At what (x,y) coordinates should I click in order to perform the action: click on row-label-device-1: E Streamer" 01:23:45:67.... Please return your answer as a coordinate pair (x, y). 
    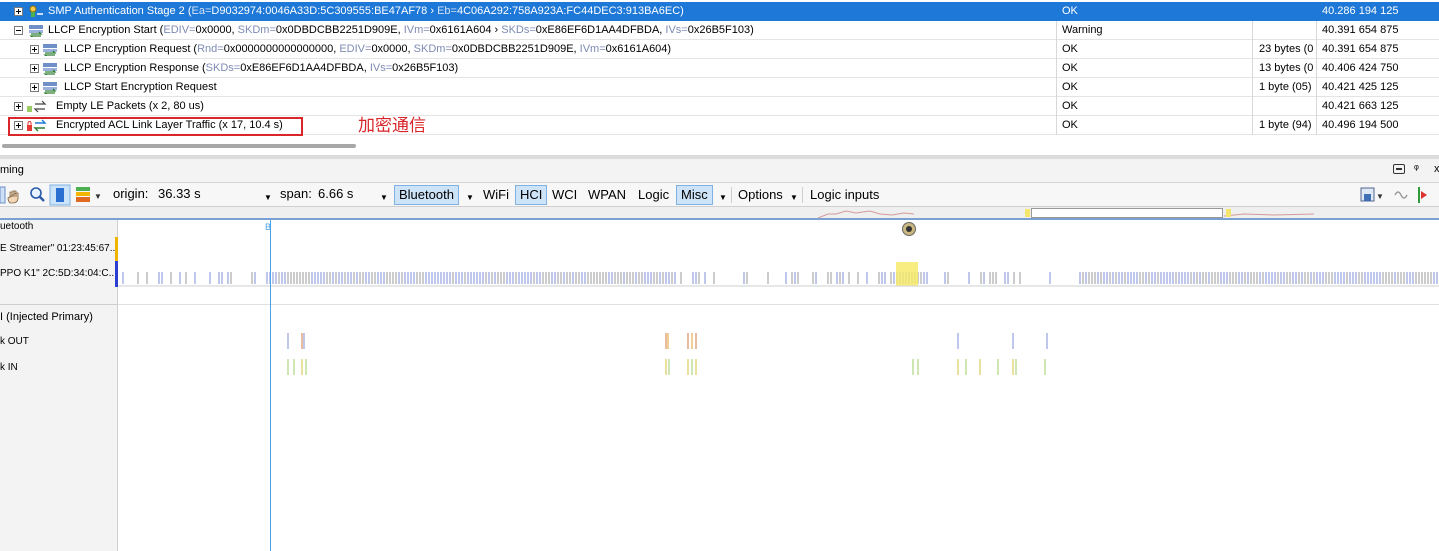
    Looking at the image, I should click on (59, 249).